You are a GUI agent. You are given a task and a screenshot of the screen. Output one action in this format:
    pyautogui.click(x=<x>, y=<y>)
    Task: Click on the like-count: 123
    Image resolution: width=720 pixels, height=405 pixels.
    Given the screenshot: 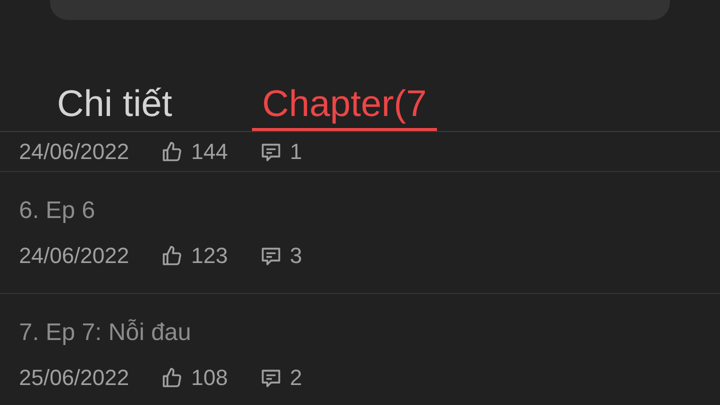 What is the action you would take?
    pyautogui.click(x=209, y=255)
    